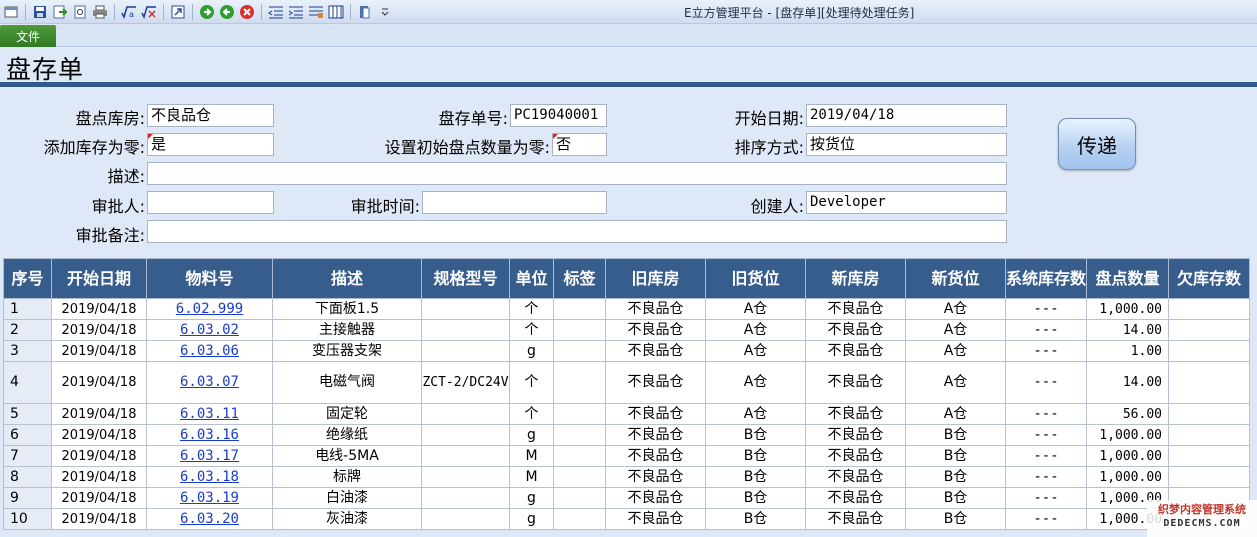 The width and height of the screenshot is (1257, 537). Describe the element at coordinates (178, 12) in the screenshot. I see `export-icon` at that location.